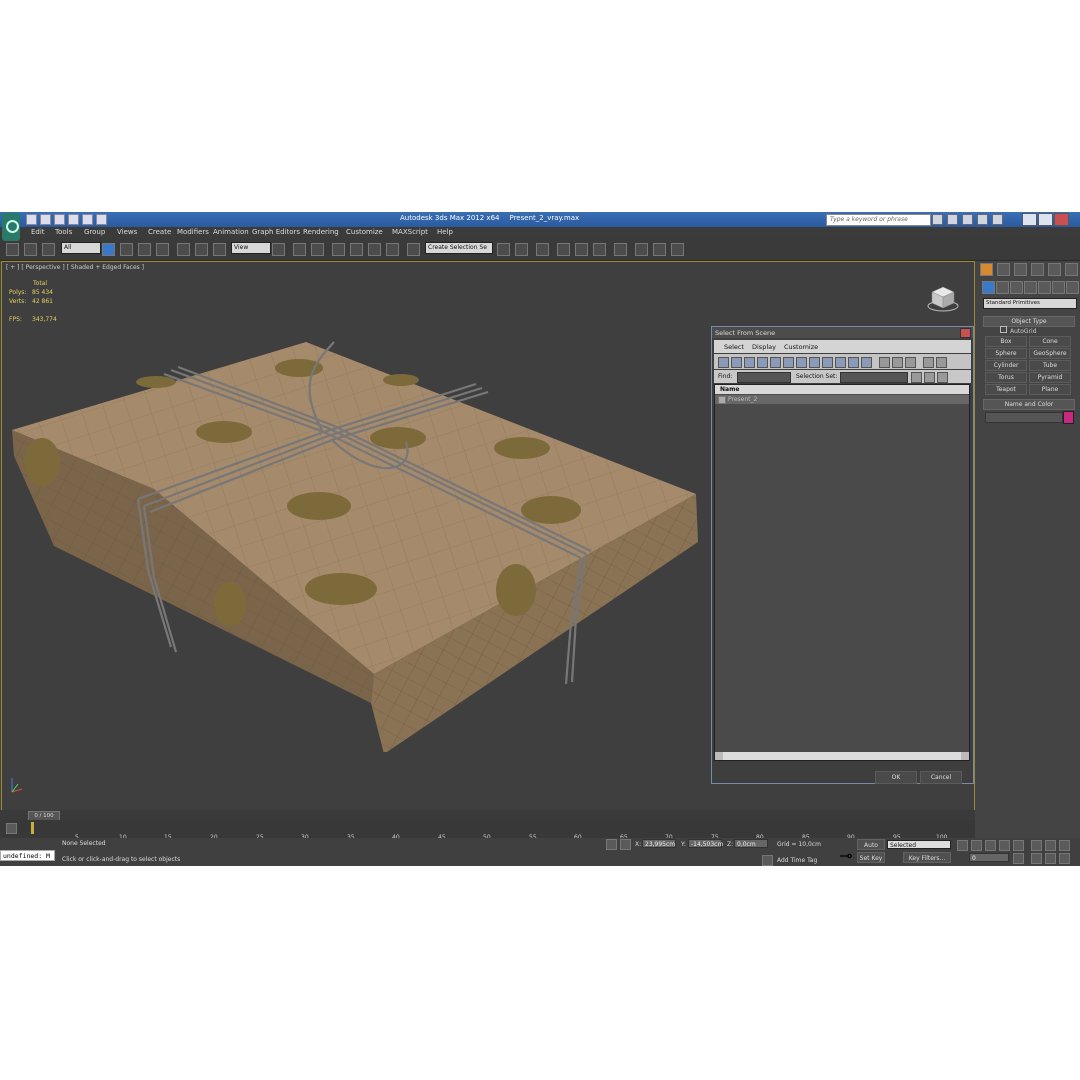  Describe the element at coordinates (884, 362) in the screenshot. I see `display-all-icon` at that location.